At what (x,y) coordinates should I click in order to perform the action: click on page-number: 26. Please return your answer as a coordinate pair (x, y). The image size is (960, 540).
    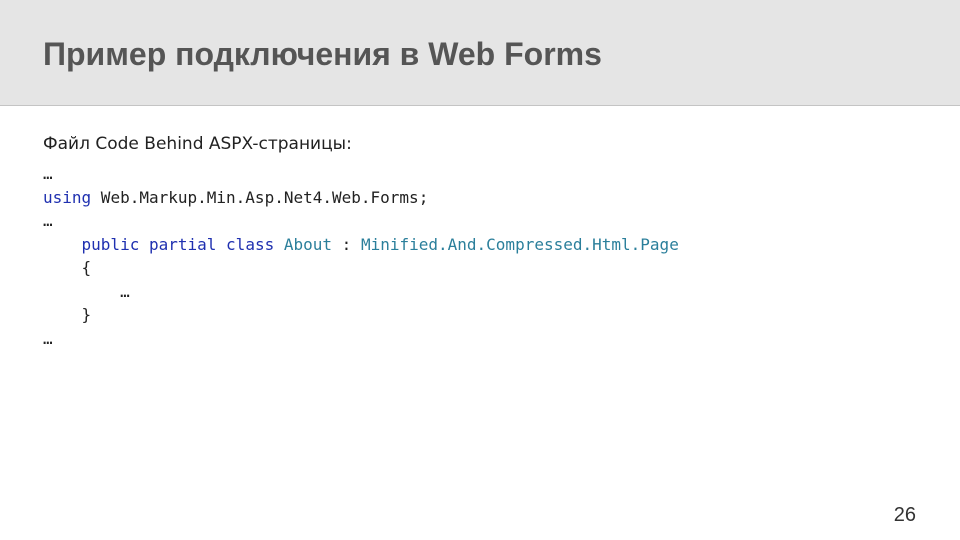
    Looking at the image, I should click on (904, 515).